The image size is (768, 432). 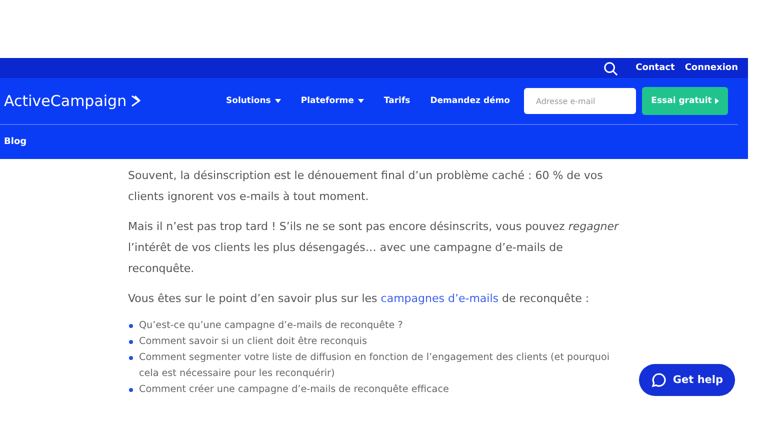 I want to click on nav-item: Plateforme, so click(x=332, y=101).